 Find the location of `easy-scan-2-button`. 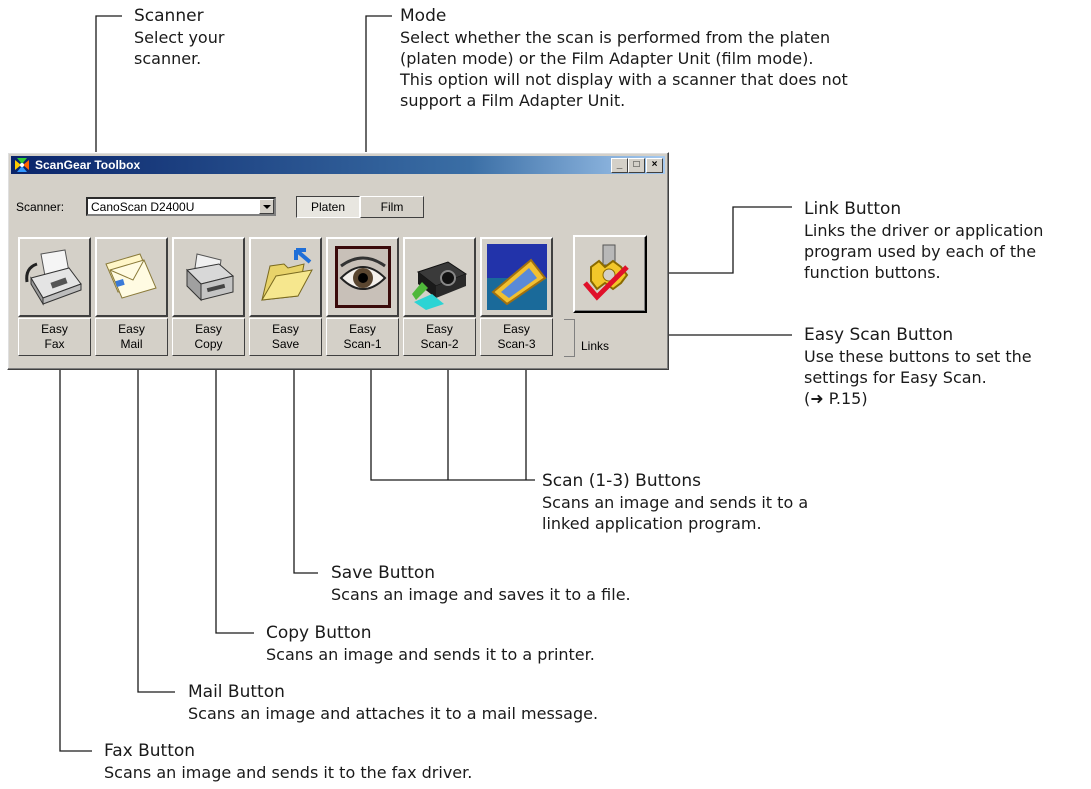

easy-scan-2-button is located at coordinates (439, 277).